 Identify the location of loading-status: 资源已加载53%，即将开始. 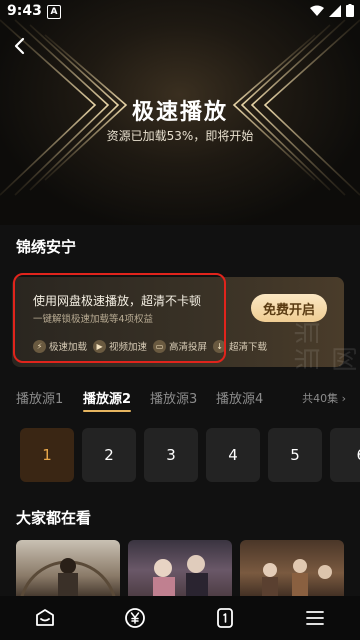
(180, 136).